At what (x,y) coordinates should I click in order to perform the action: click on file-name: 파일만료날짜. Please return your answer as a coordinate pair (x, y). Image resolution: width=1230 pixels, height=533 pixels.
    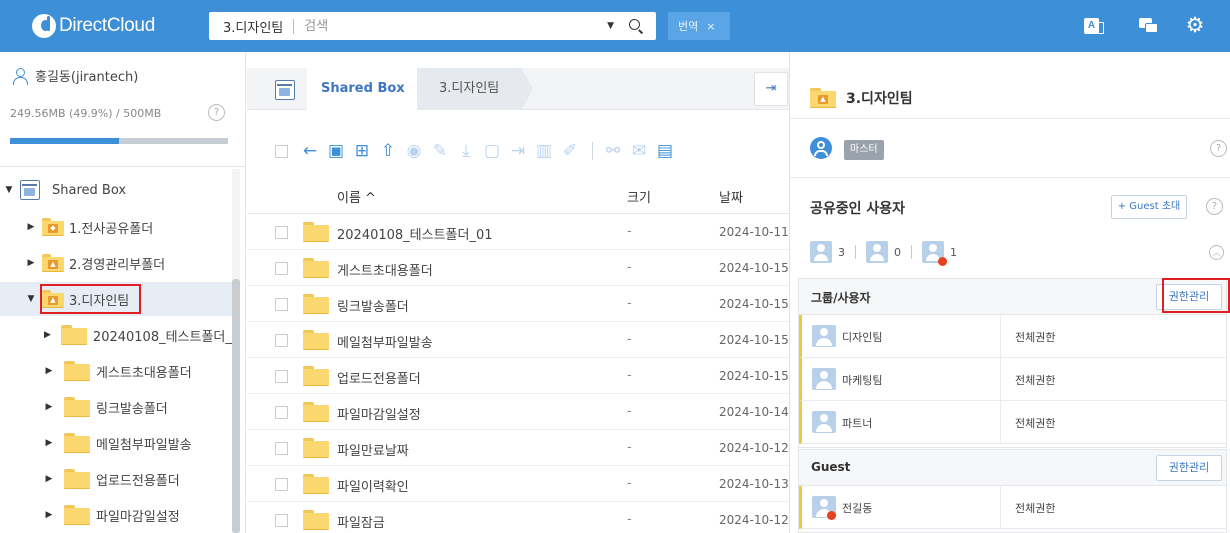
    Looking at the image, I should click on (373, 449).